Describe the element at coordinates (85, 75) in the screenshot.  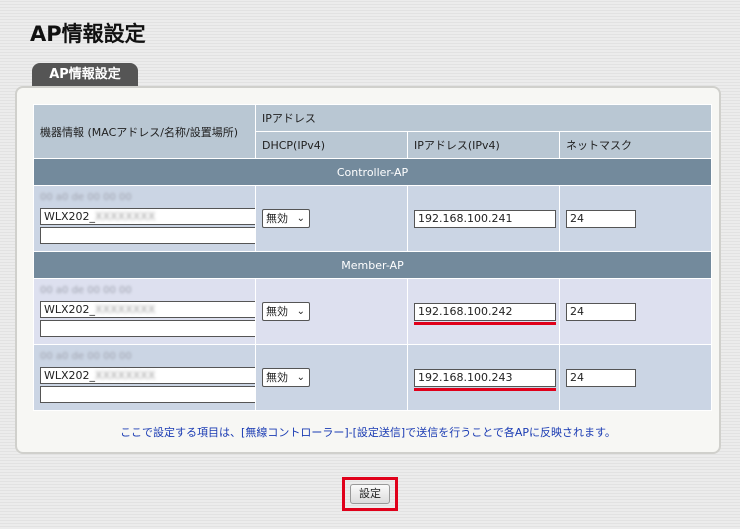
I see `tab-ap-info: AP情報設定` at that location.